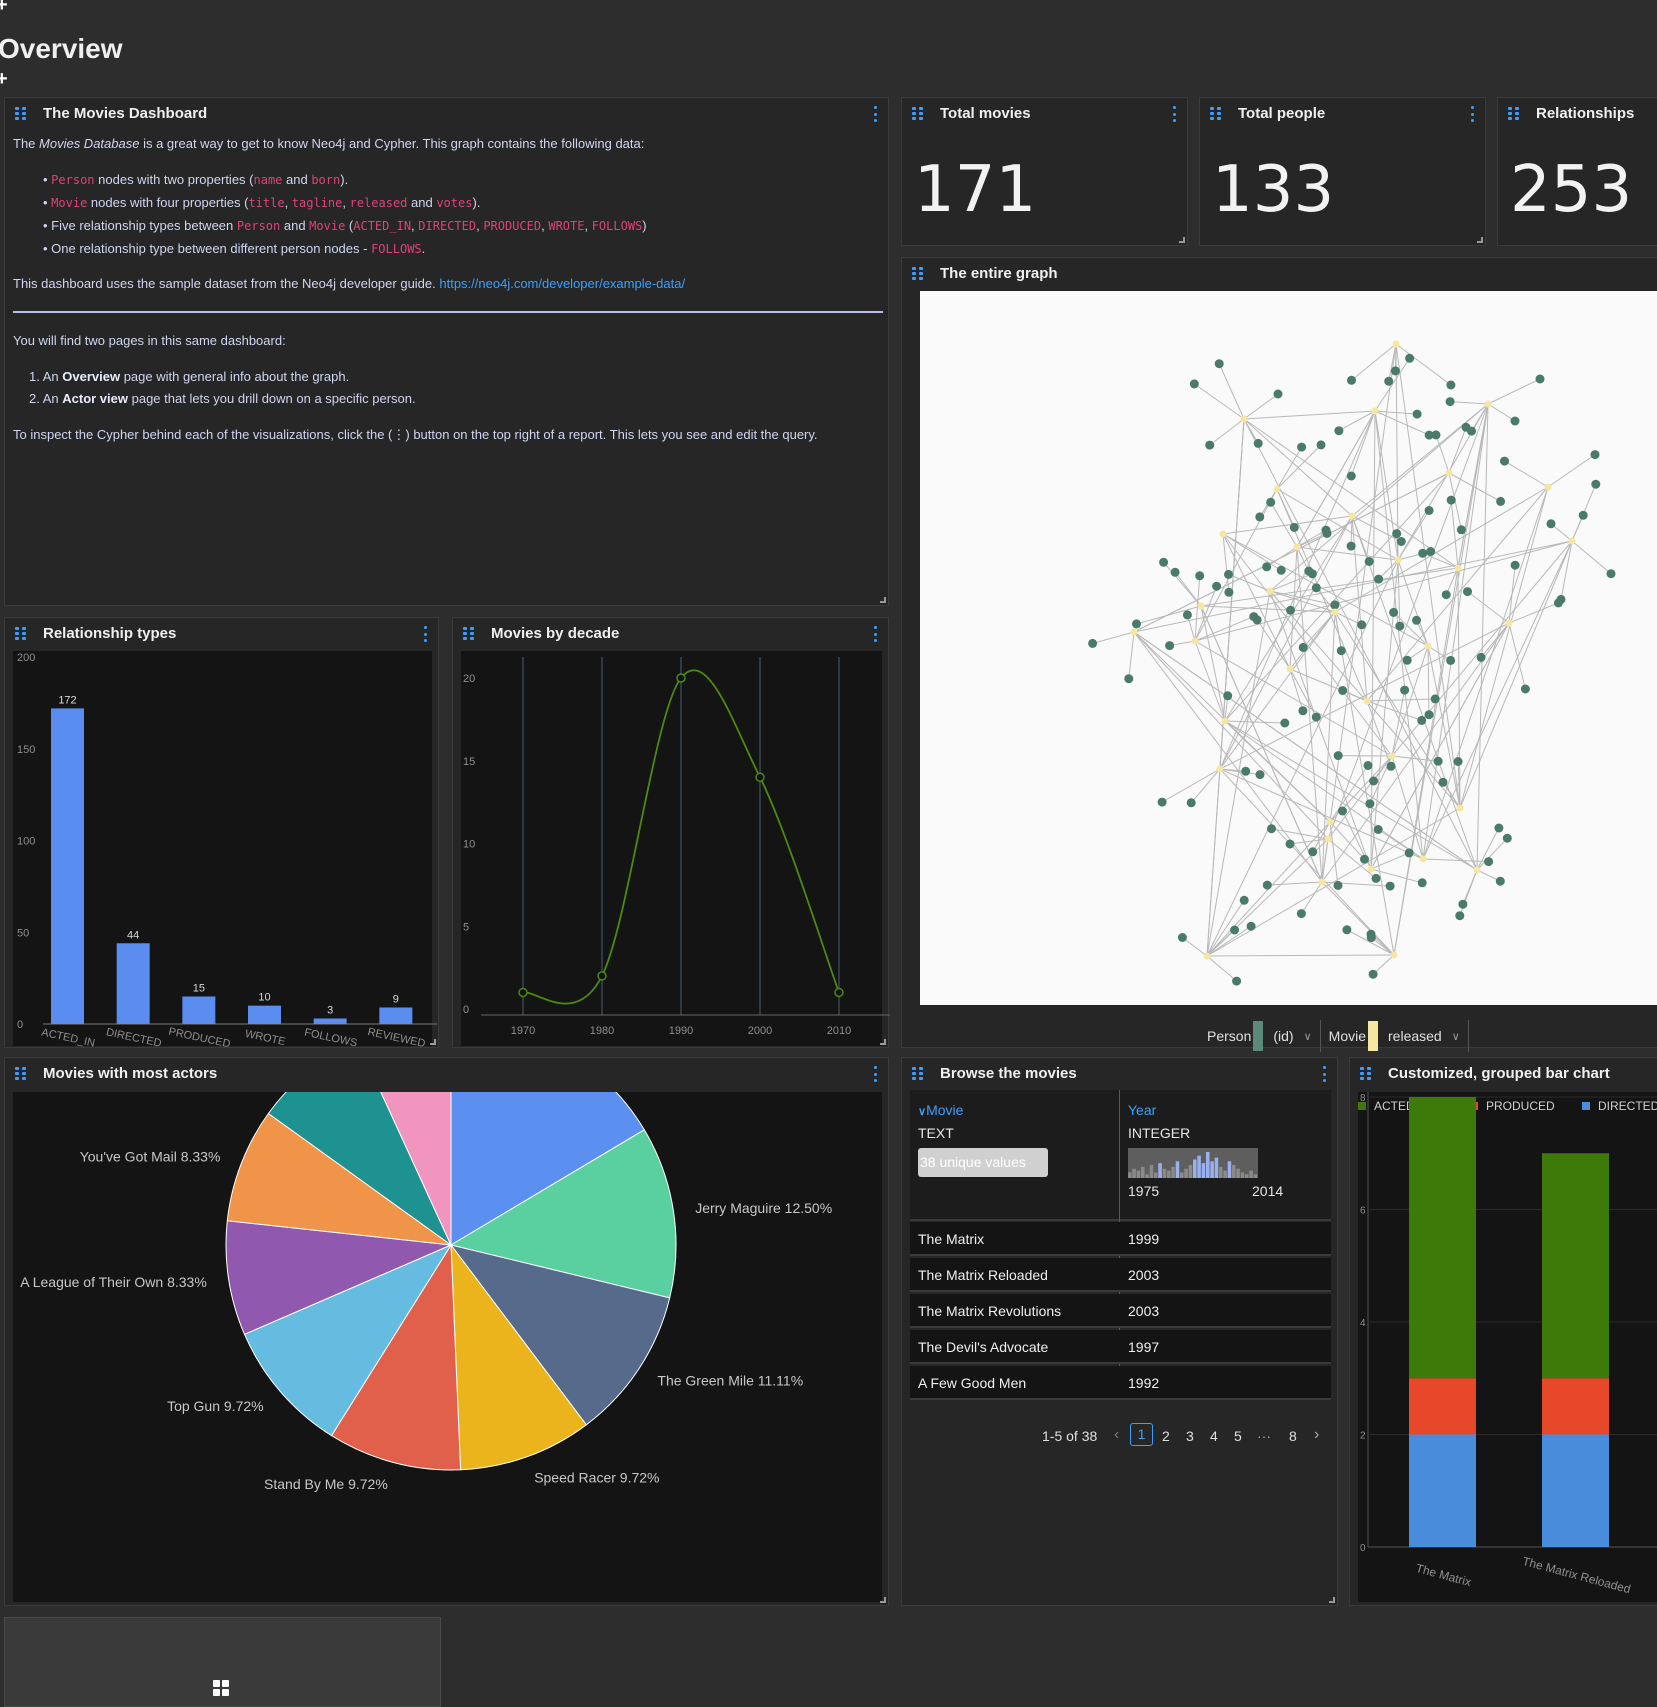 This screenshot has height=1707, width=1657. What do you see at coordinates (1238, 1436) in the screenshot?
I see `page-5-button: 5` at bounding box center [1238, 1436].